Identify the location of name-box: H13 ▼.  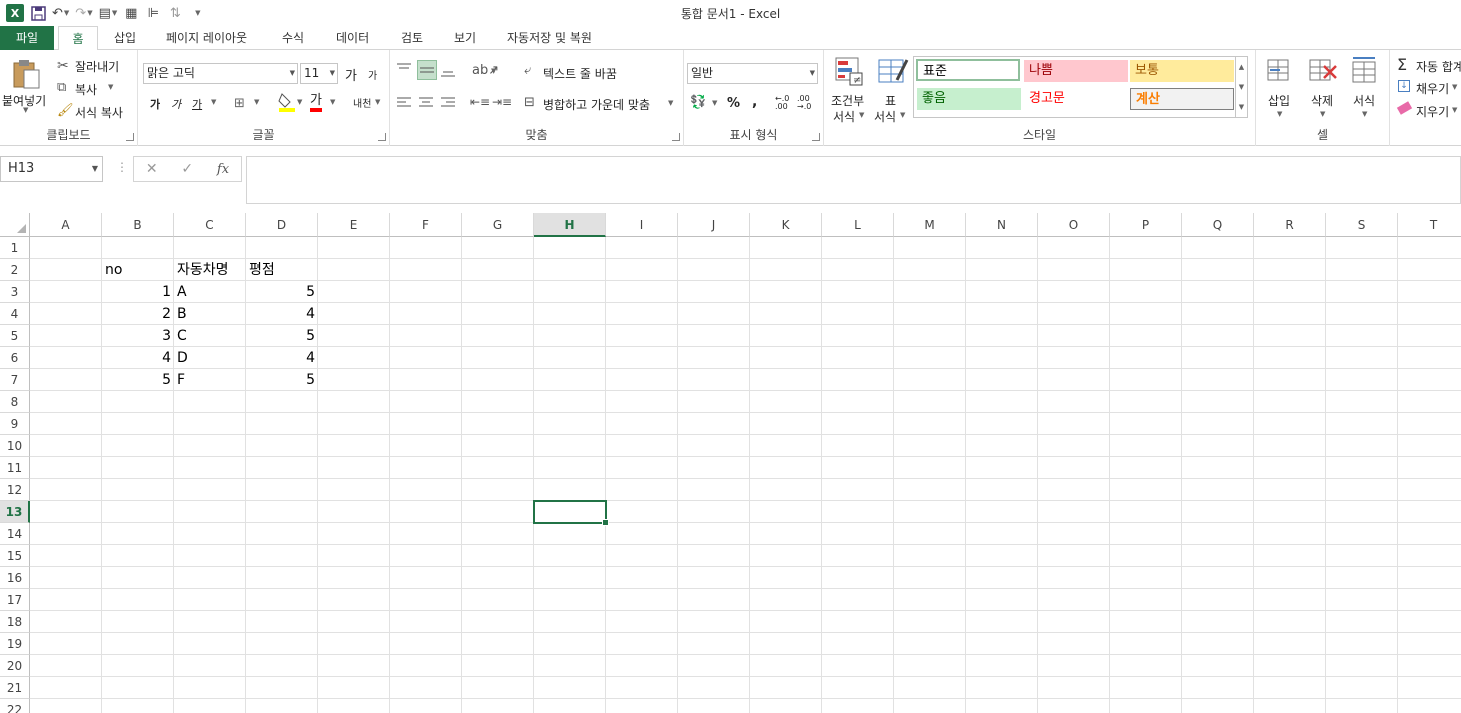
(51, 169).